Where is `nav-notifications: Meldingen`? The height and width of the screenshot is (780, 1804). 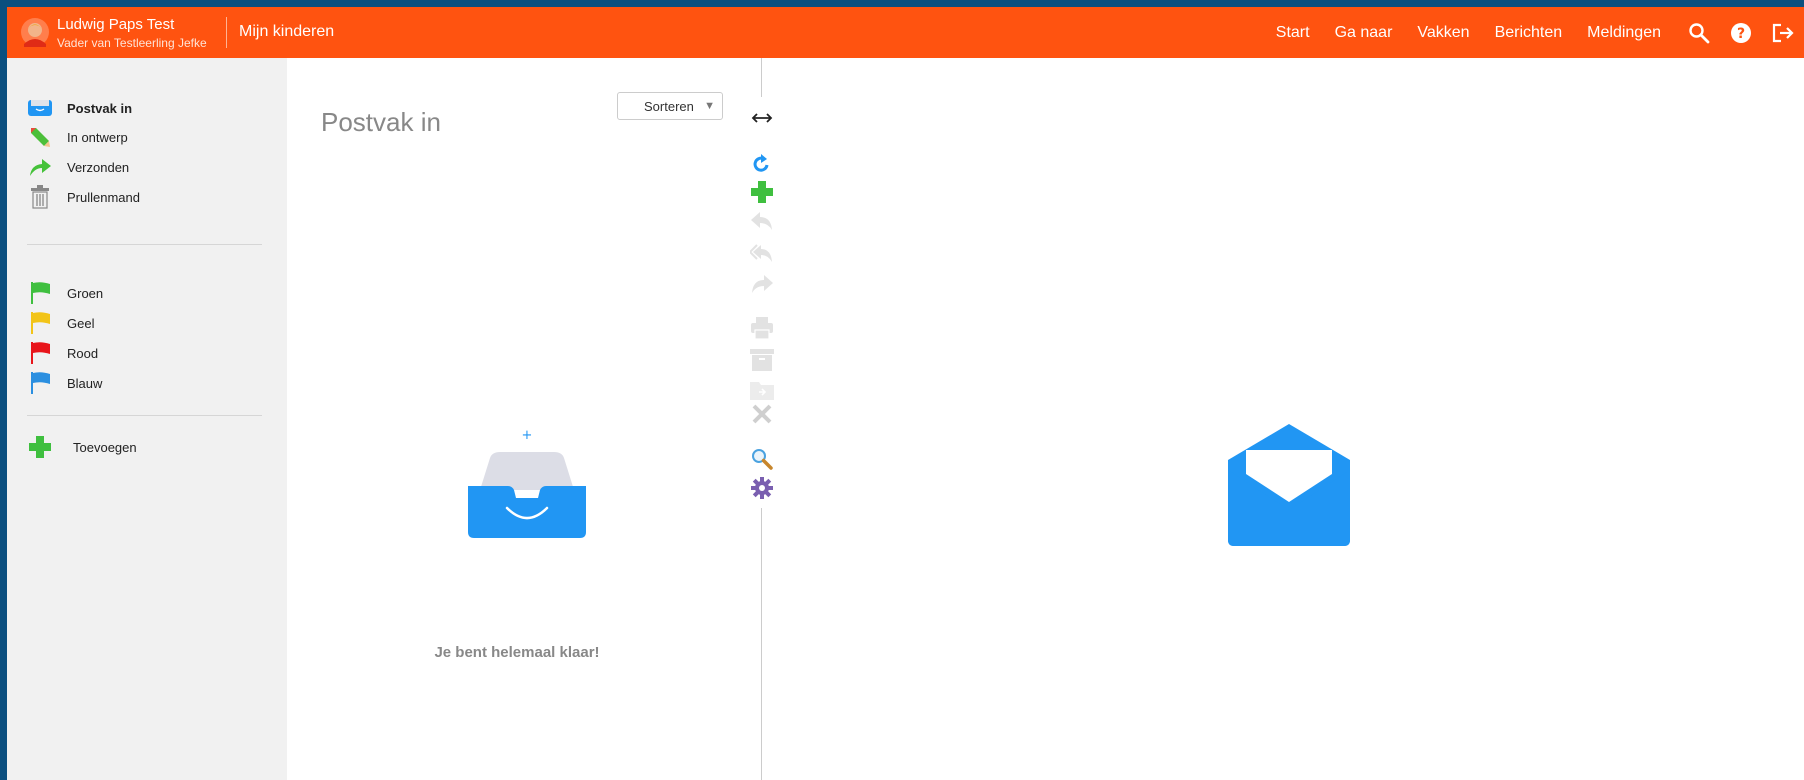 nav-notifications: Meldingen is located at coordinates (1624, 33).